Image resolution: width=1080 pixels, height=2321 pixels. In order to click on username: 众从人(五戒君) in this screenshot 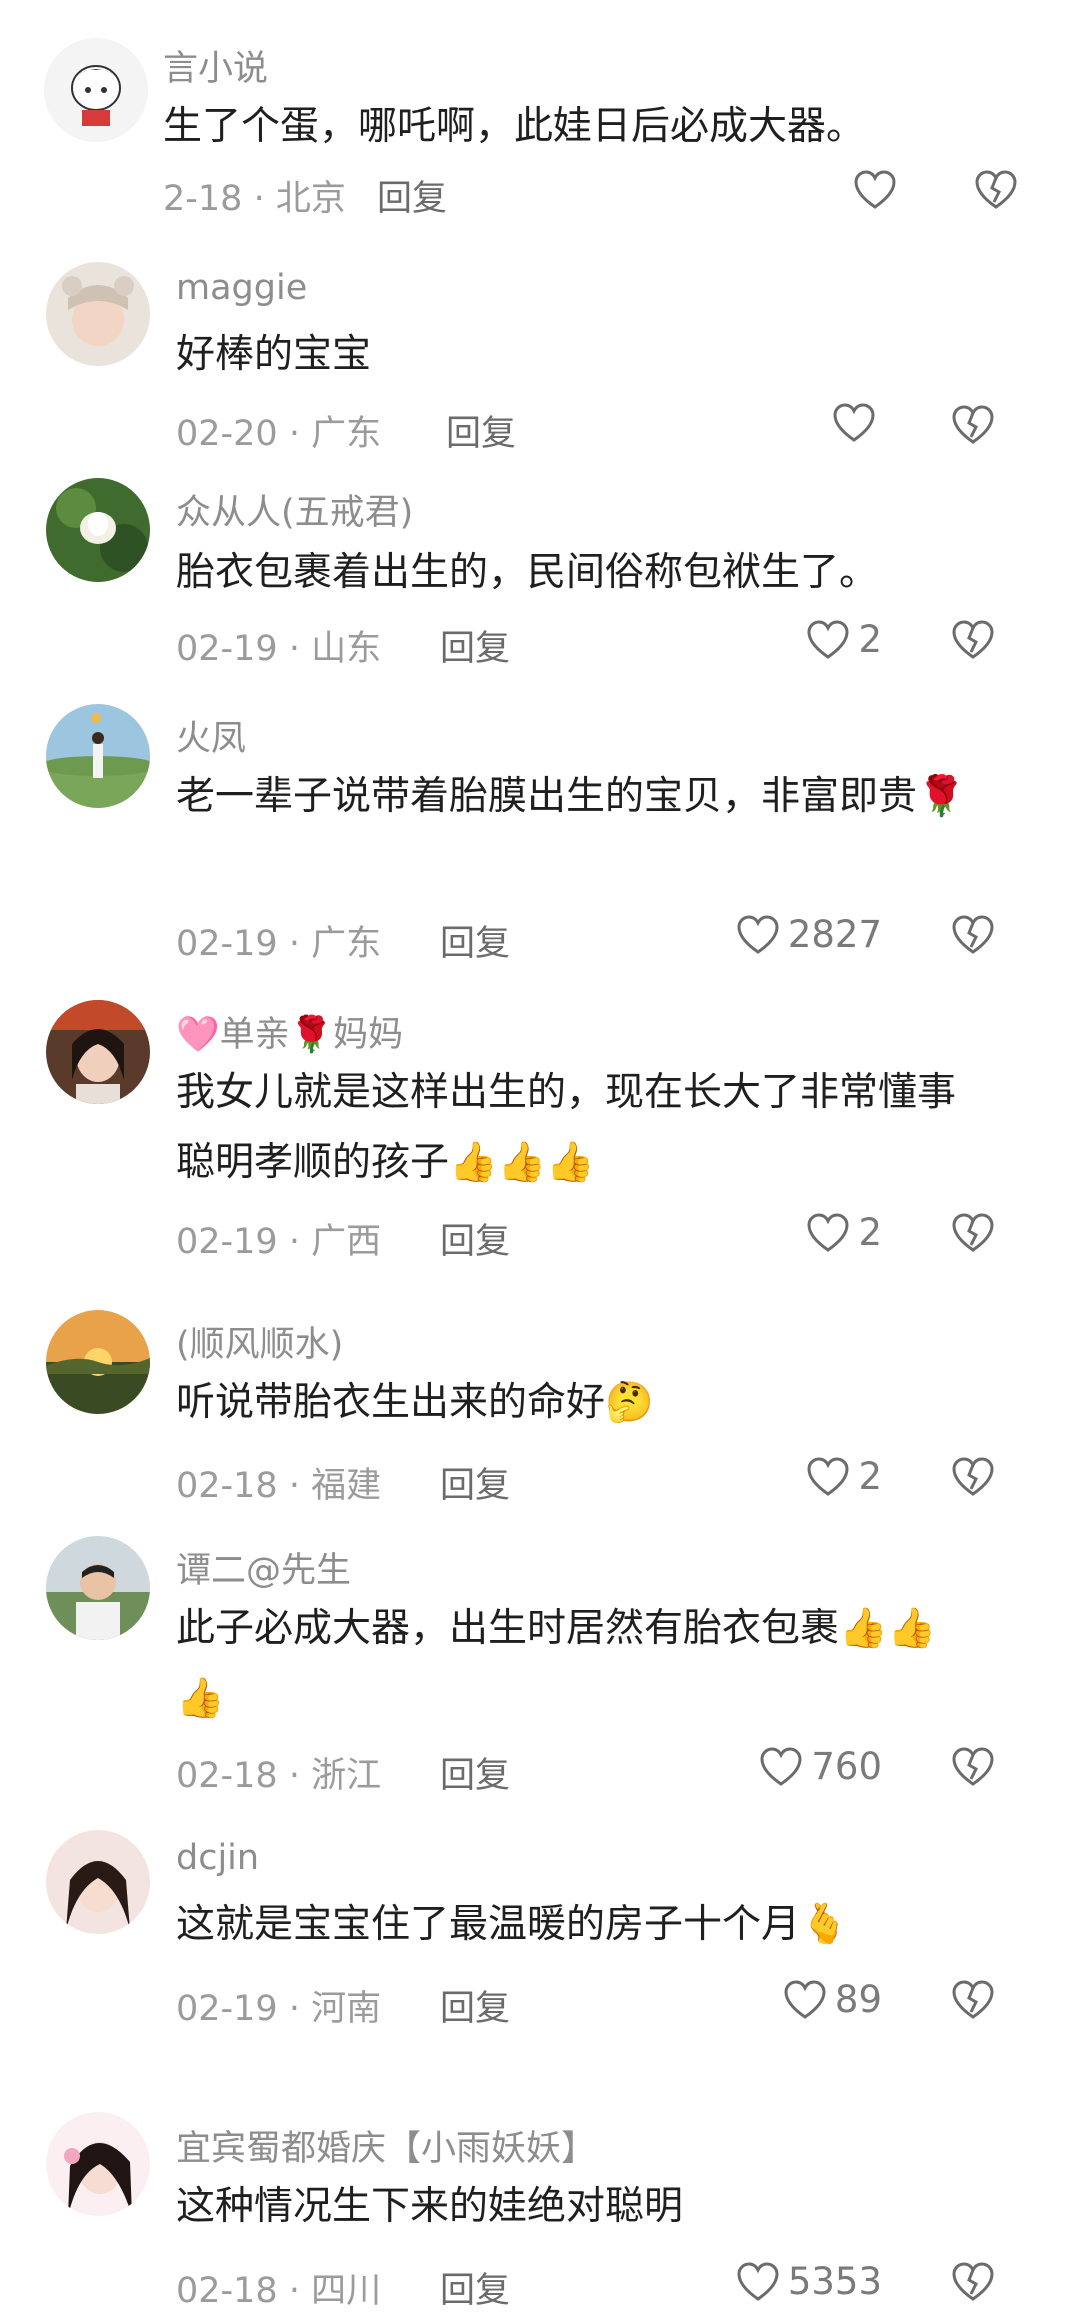, I will do `click(294, 509)`.